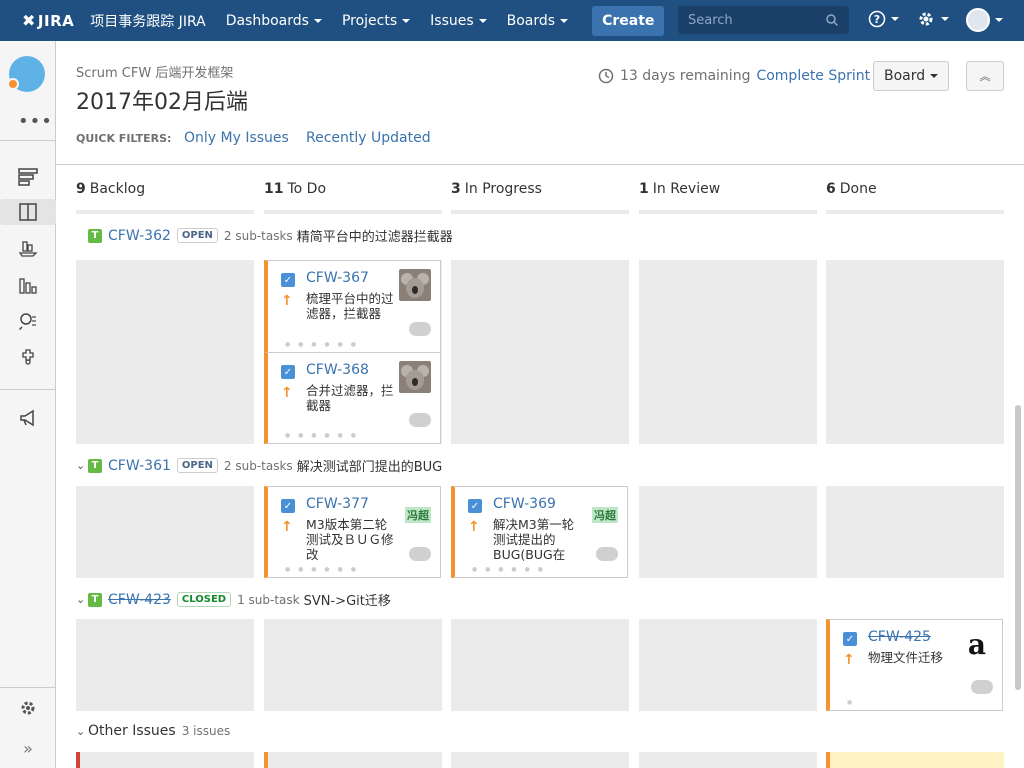  I want to click on breadcrumb: Scrum CFW 后端开发框架, so click(154, 71).